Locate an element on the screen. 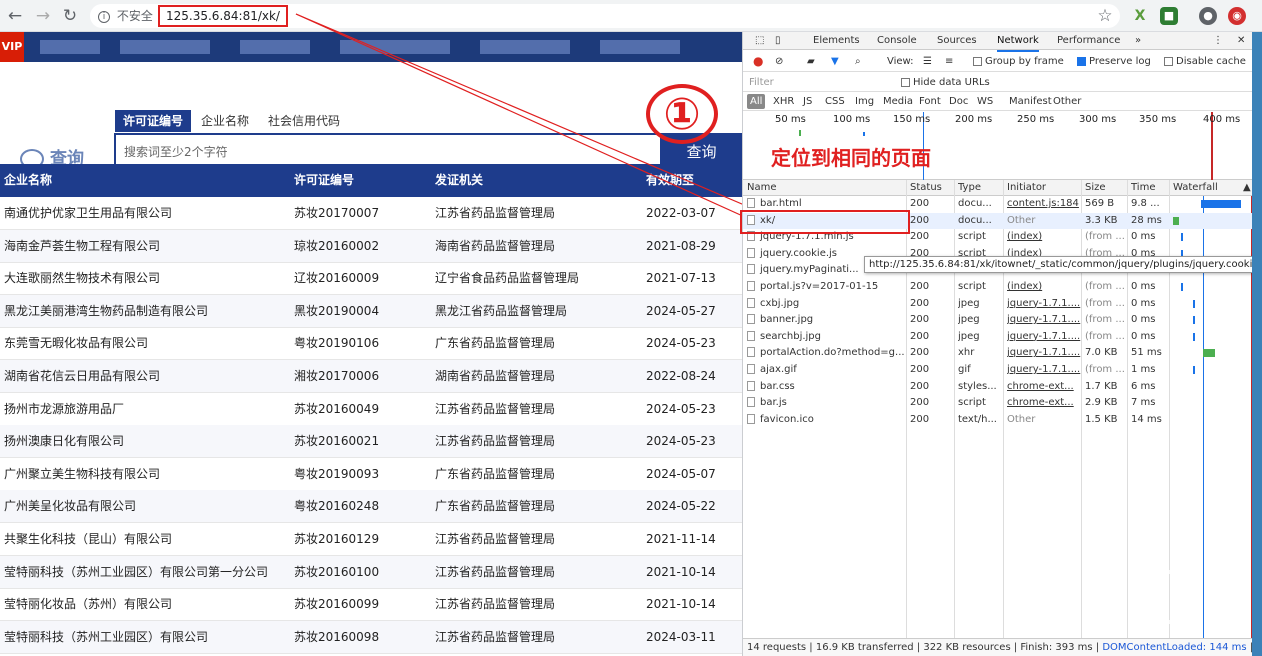 The image size is (1262, 656). group-by-frame-checkbox: Group by frame is located at coordinates (1018, 61).